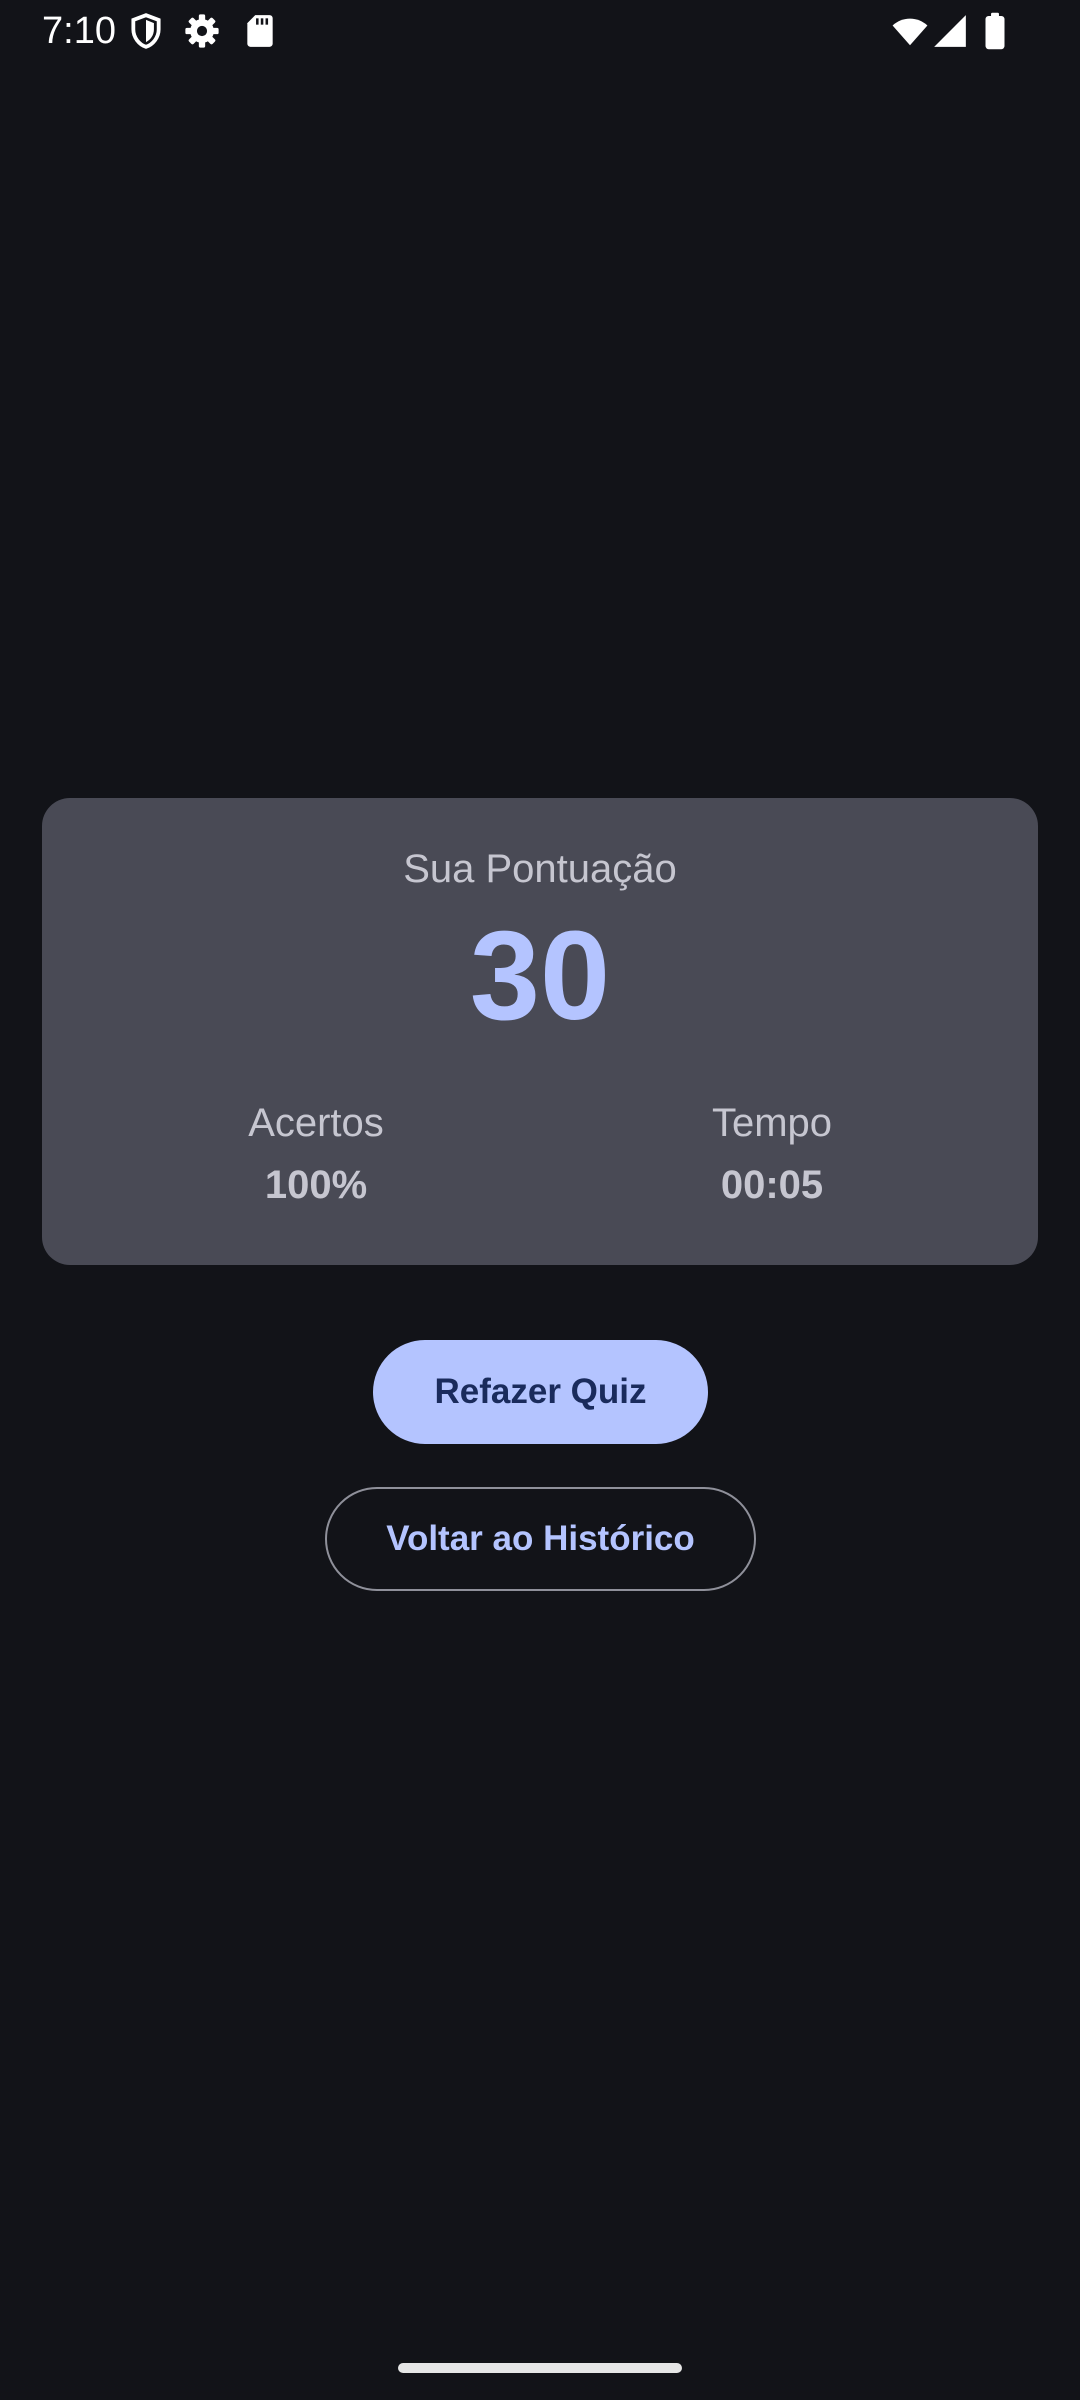 The image size is (1080, 2400). Describe the element at coordinates (316, 1185) in the screenshot. I see `accuracy-value: 100%` at that location.